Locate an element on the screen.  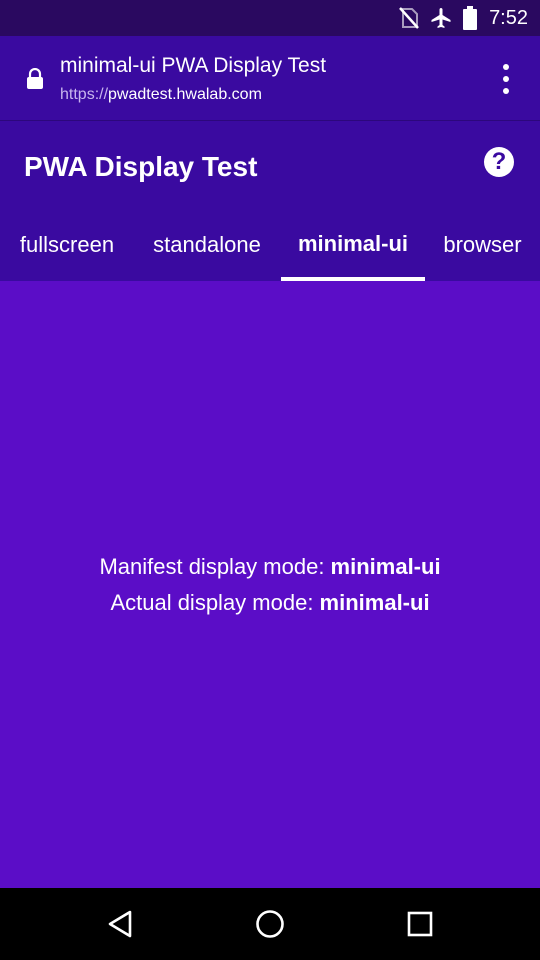
manifest-mode-value: minimal-ui is located at coordinates (385, 566).